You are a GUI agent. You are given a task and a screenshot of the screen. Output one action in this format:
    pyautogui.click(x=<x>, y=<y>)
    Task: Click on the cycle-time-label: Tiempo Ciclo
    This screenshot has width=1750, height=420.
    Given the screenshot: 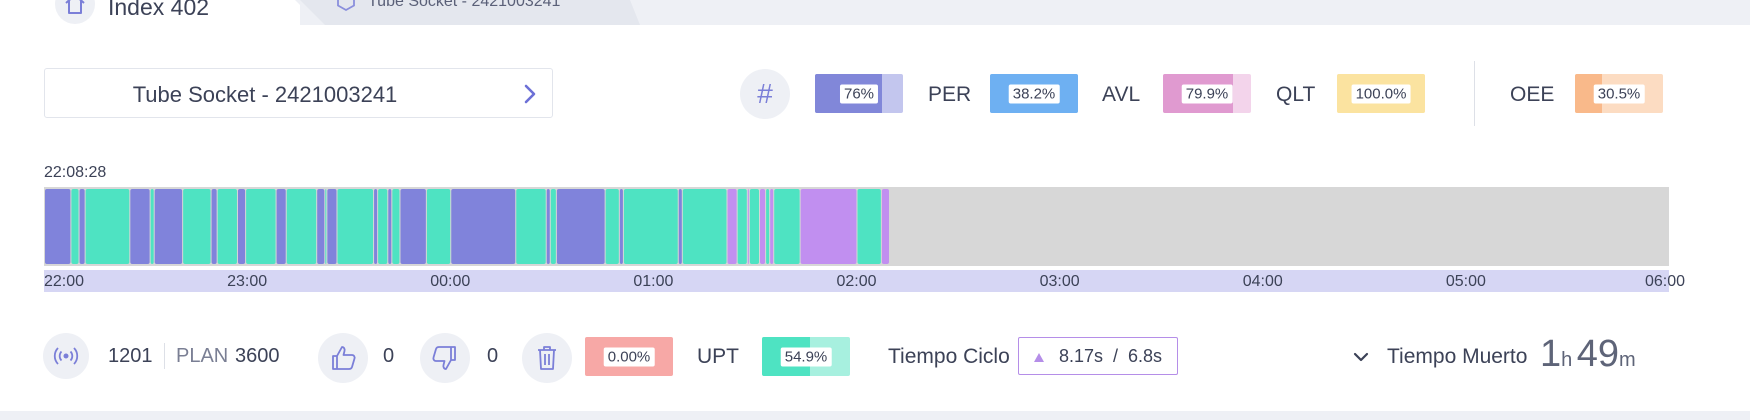 What is the action you would take?
    pyautogui.click(x=949, y=356)
    